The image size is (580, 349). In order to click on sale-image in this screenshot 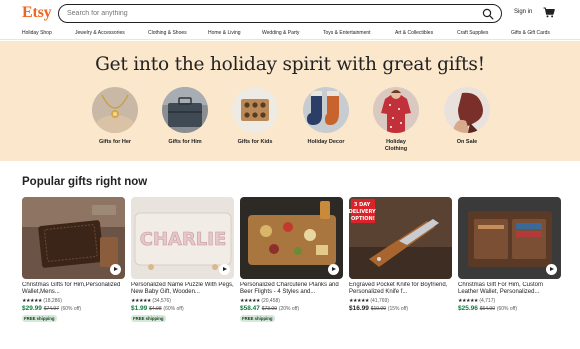, I will do `click(467, 110)`.